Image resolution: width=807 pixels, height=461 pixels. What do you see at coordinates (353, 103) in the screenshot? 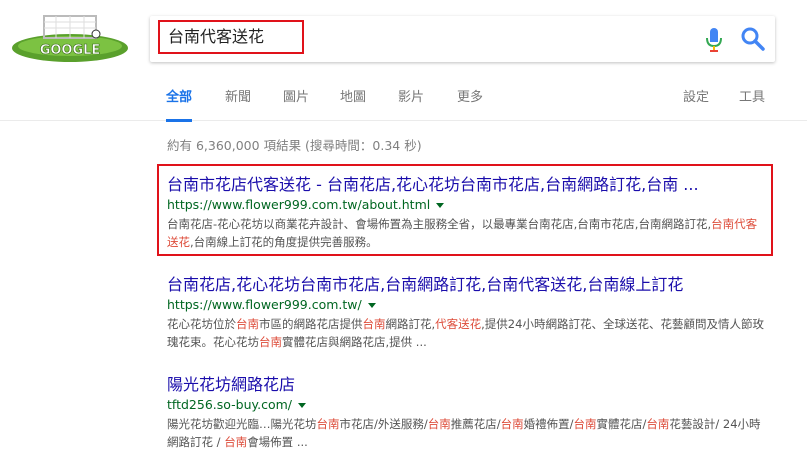
I see `tab-maps: 地圖` at bounding box center [353, 103].